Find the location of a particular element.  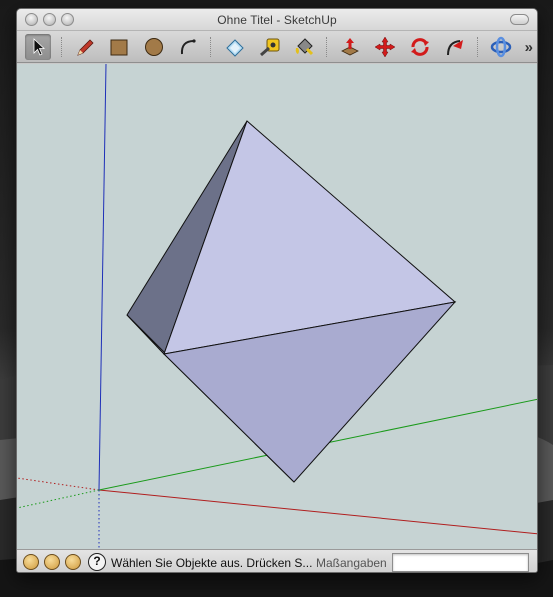

eraser-icon is located at coordinates (235, 48).